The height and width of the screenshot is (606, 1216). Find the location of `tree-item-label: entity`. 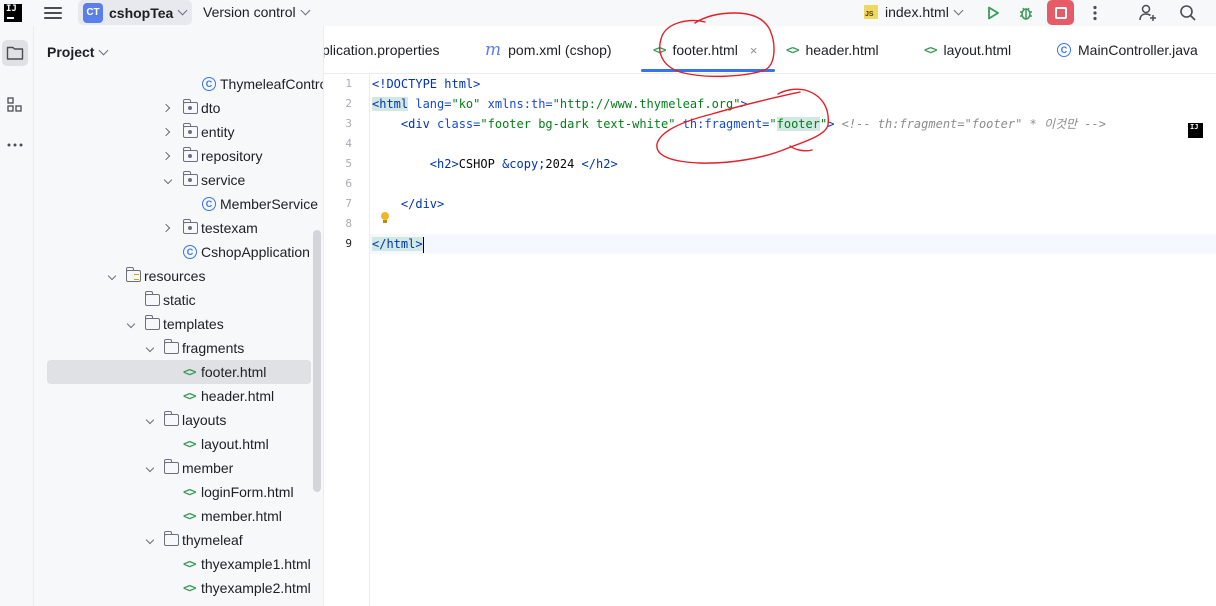

tree-item-label: entity is located at coordinates (218, 132).